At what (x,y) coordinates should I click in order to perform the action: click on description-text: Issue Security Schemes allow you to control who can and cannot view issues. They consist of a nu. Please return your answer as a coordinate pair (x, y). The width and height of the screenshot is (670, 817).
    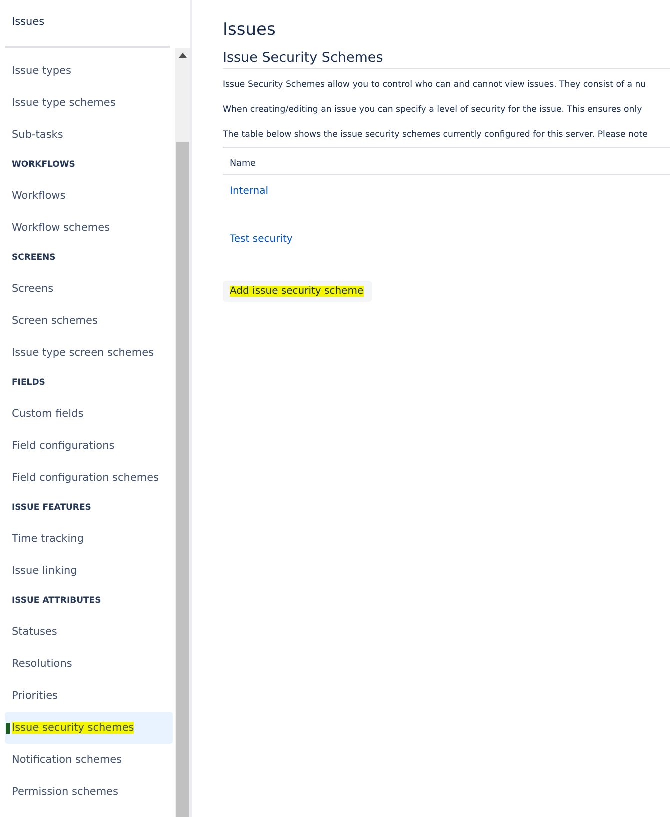
    Looking at the image, I should click on (435, 85).